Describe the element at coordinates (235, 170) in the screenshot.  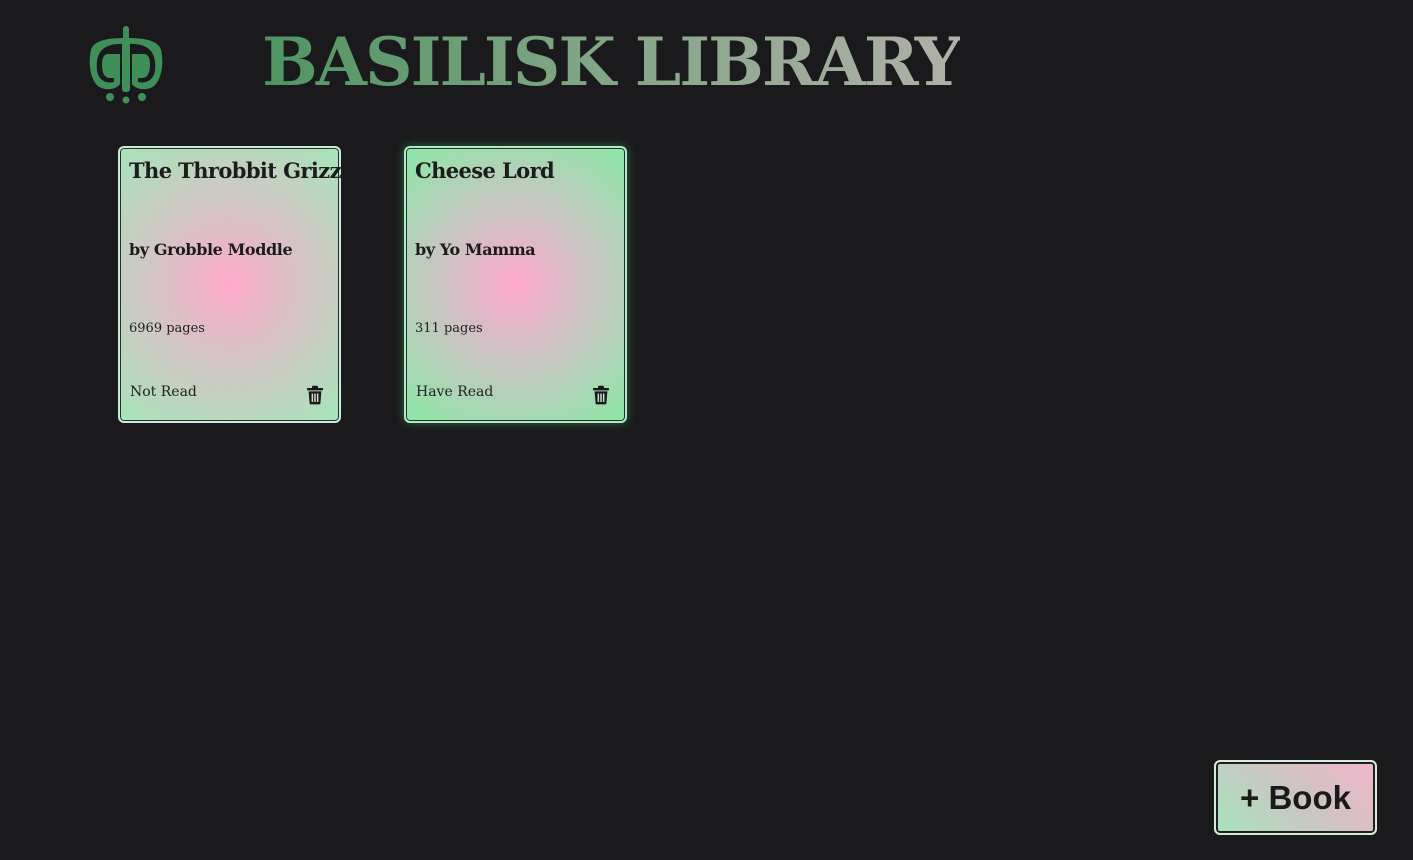
I see `book-title: The Throbbit Grizz` at that location.